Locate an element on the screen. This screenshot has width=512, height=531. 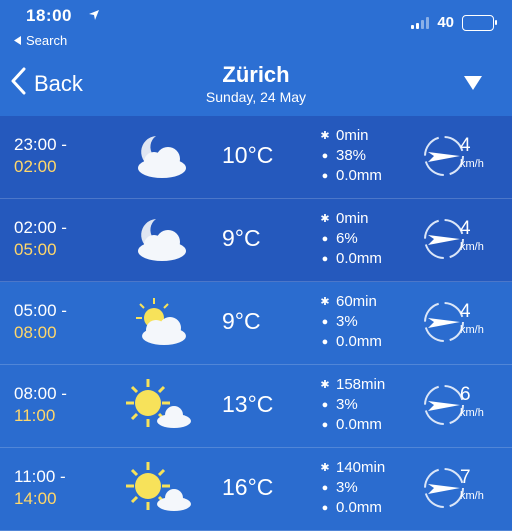
sunshine-duration: 158min is located at coordinates (361, 384).